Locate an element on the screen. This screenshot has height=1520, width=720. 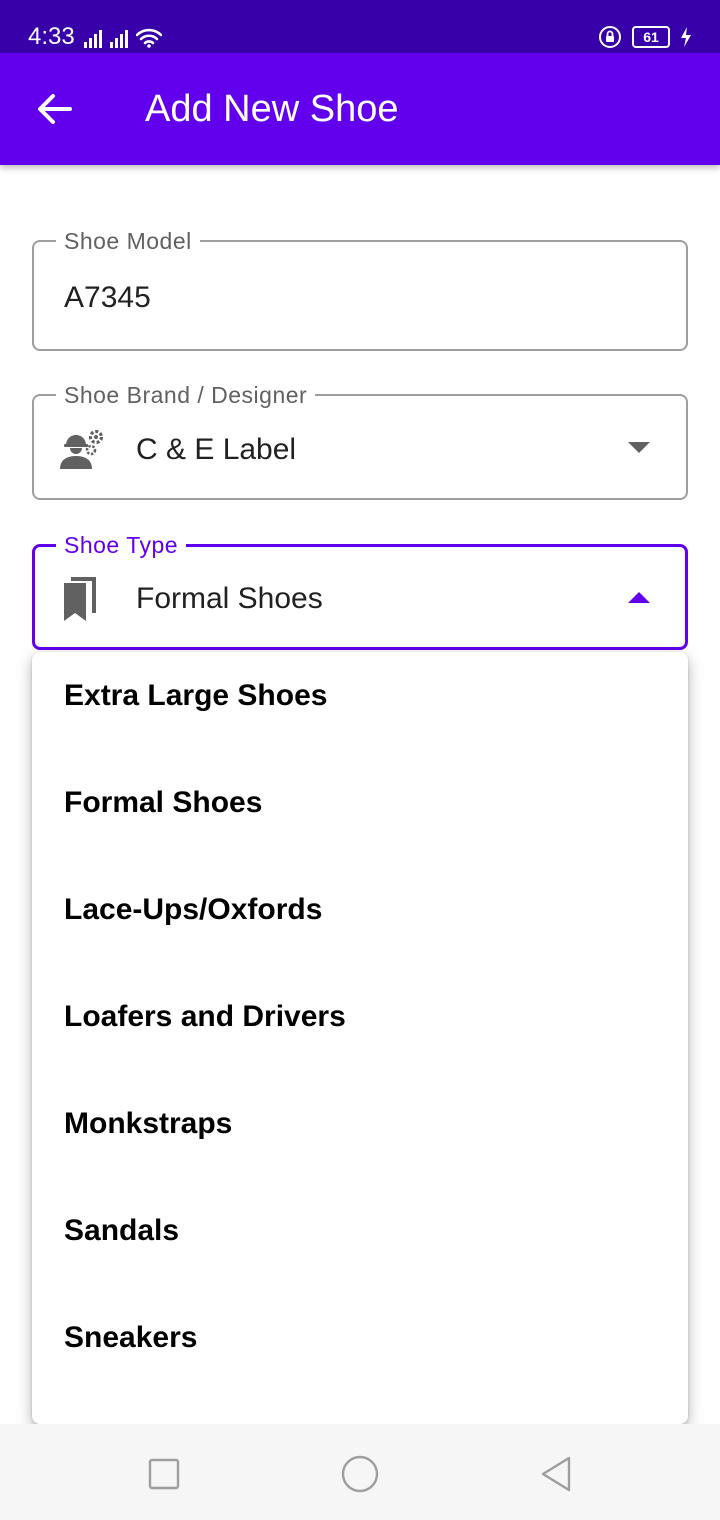
menu-item: Monkstraps is located at coordinates (360, 1123).